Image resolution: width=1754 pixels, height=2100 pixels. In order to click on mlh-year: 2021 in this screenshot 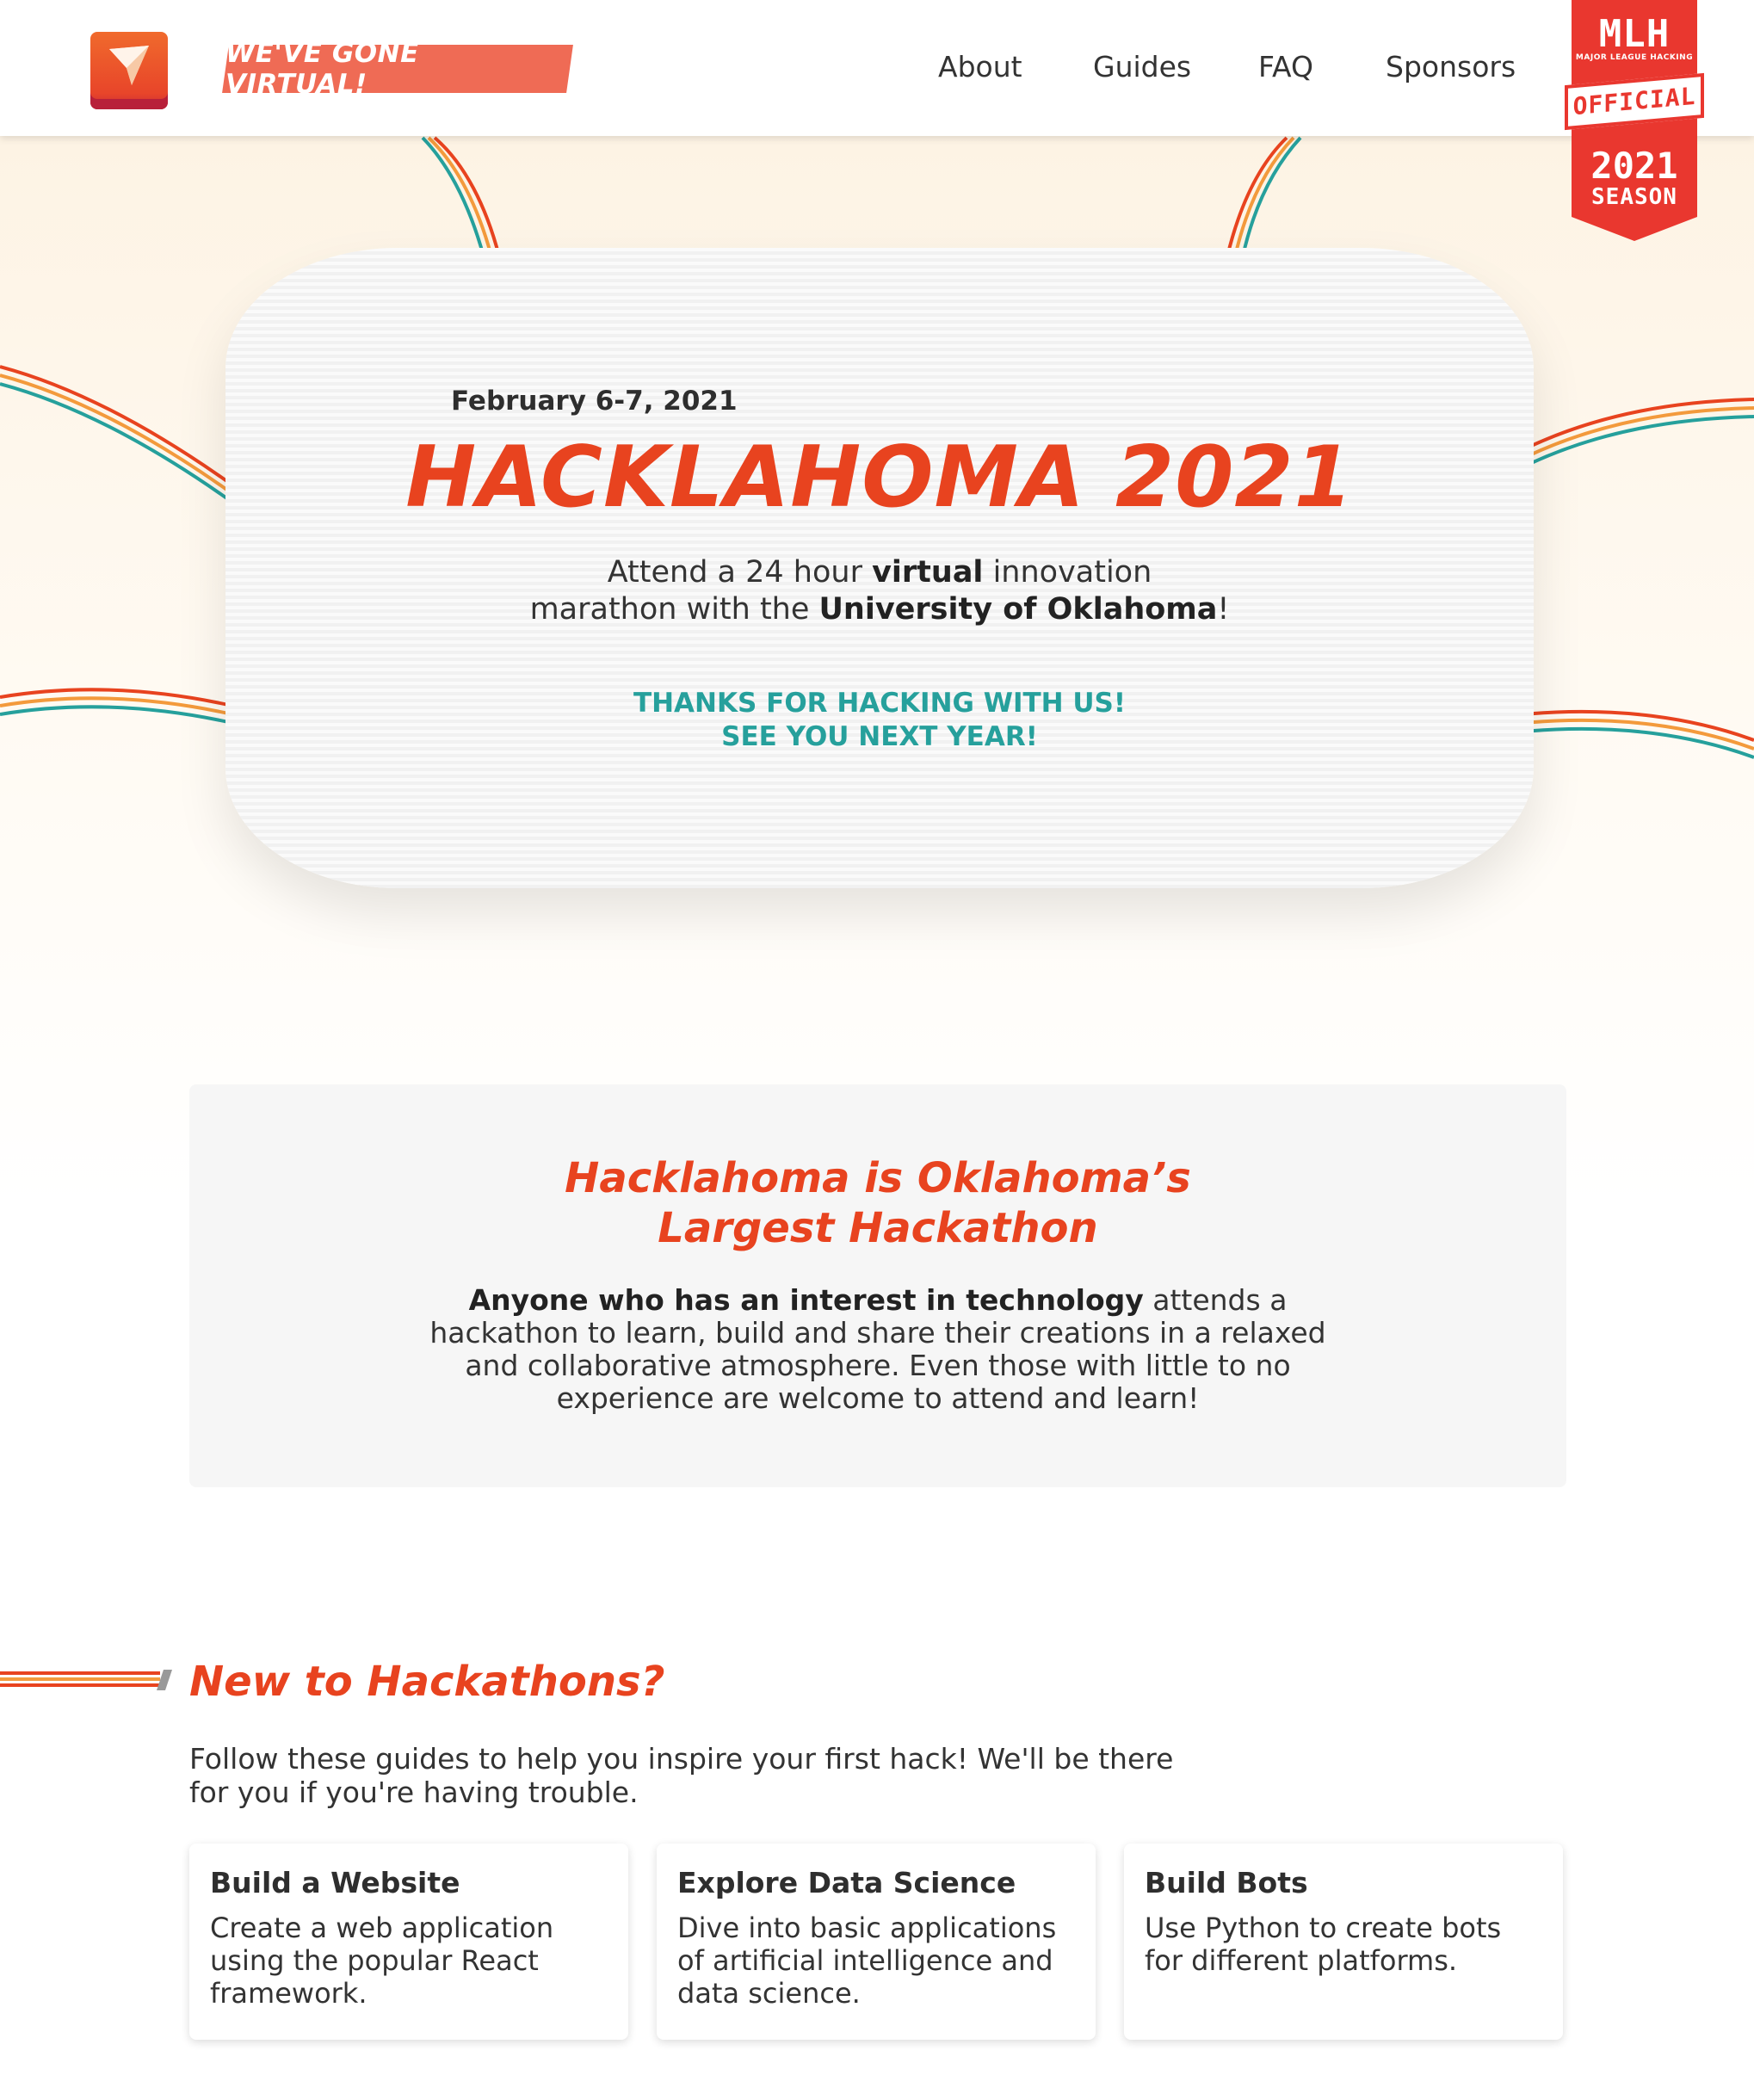, I will do `click(1634, 166)`.